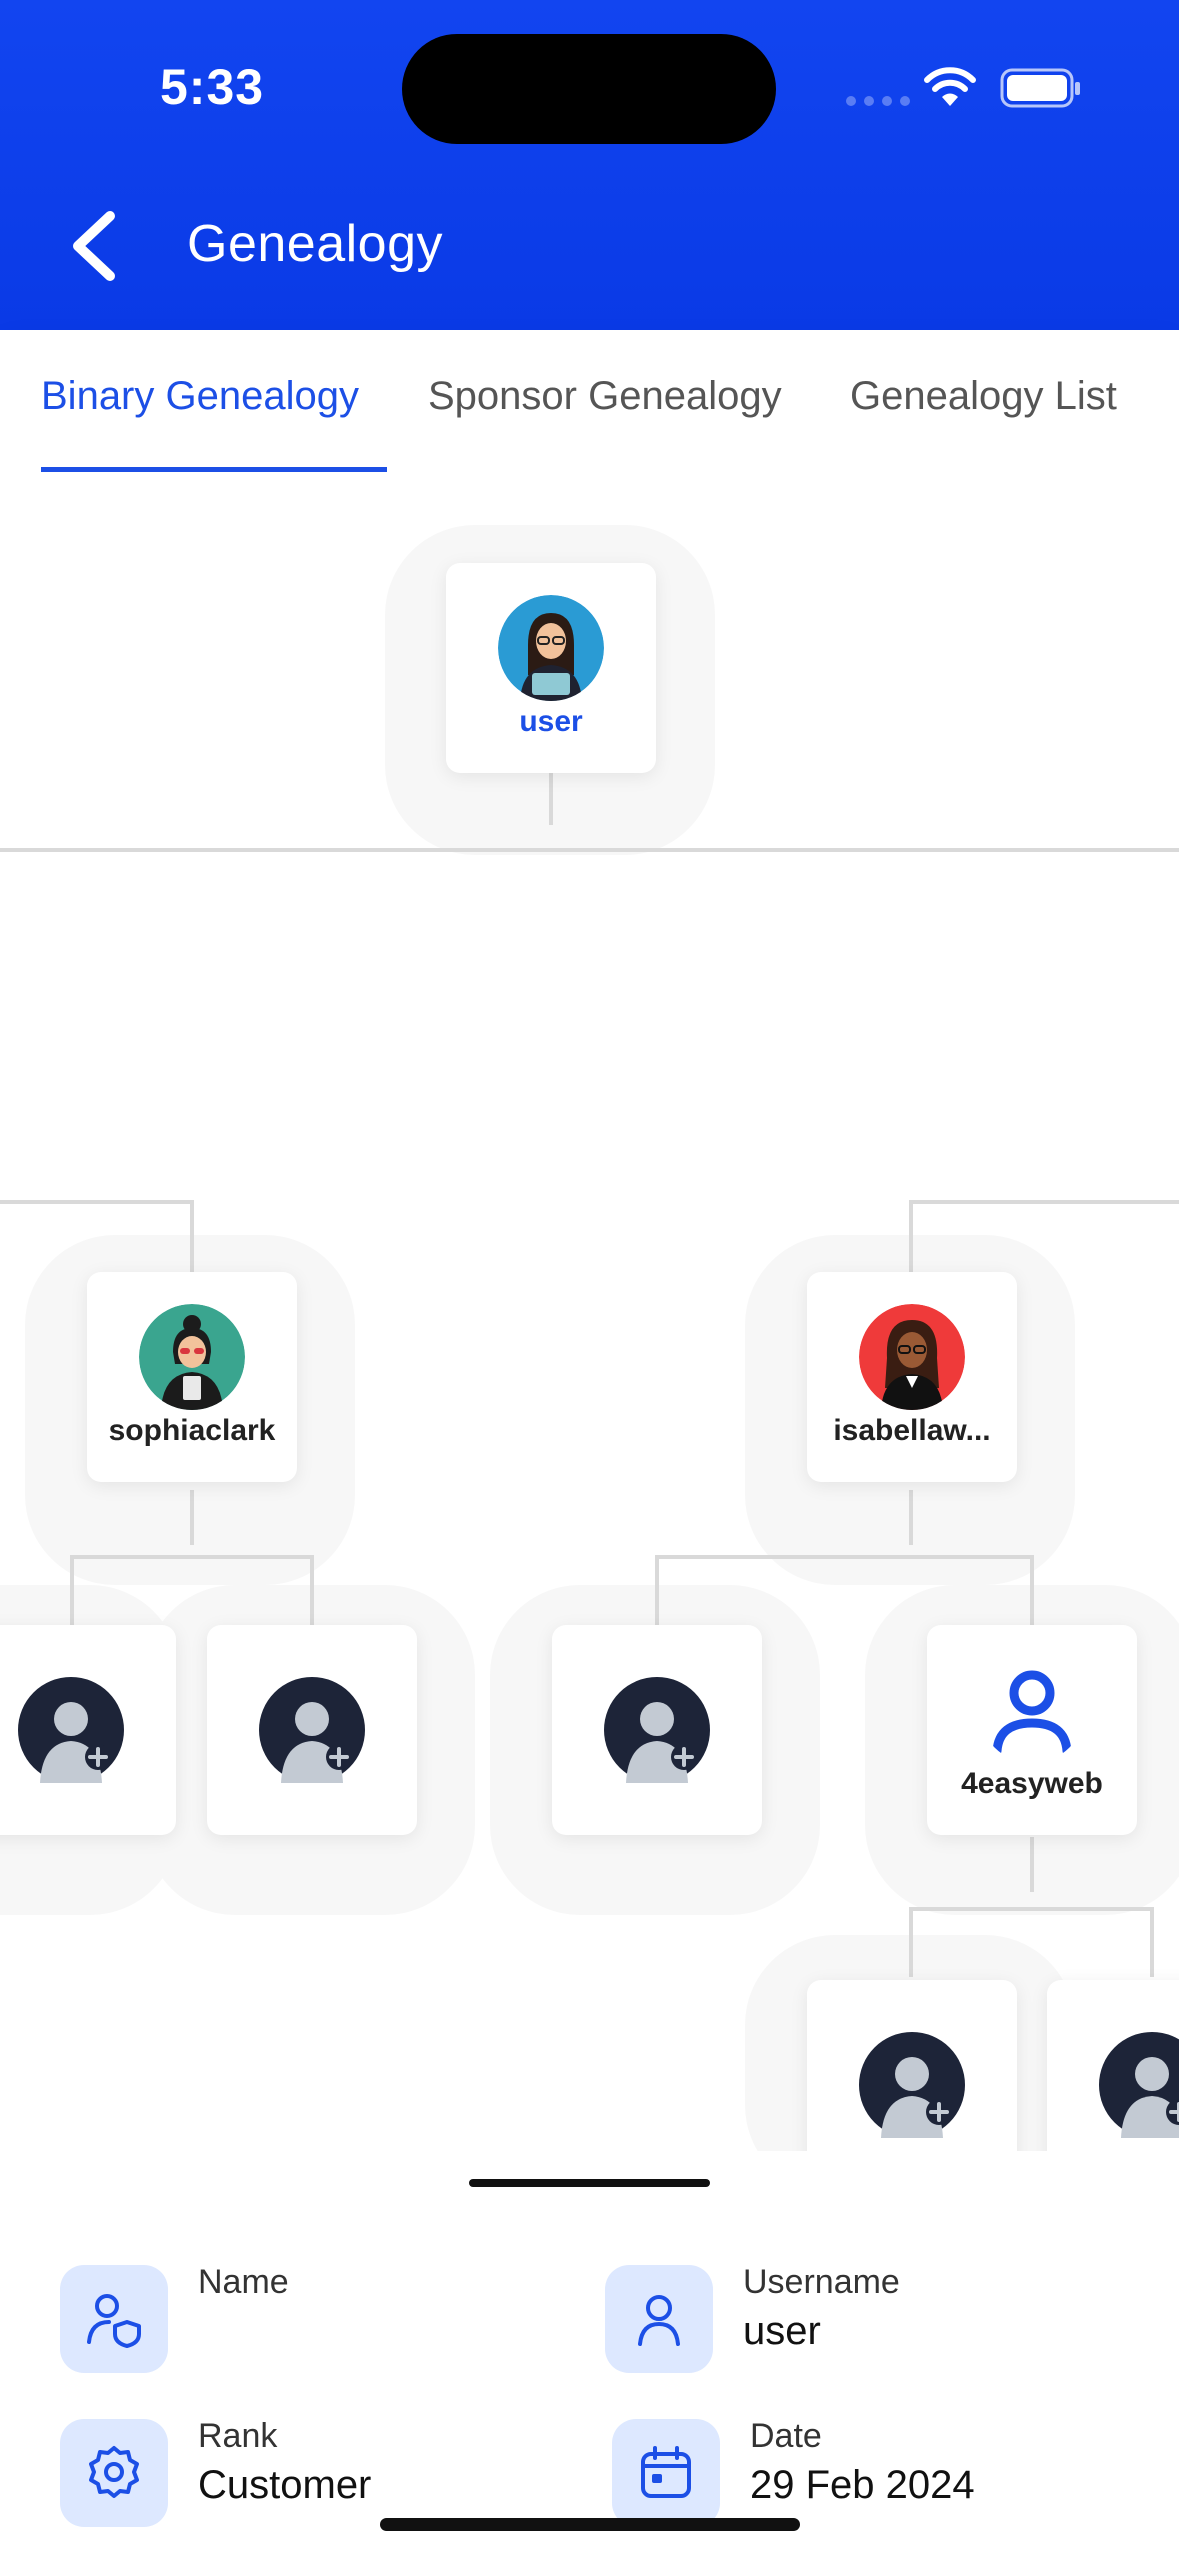 Image resolution: width=1179 pixels, height=2556 pixels. Describe the element at coordinates (589, 2183) in the screenshot. I see `sheet-grabber` at that location.